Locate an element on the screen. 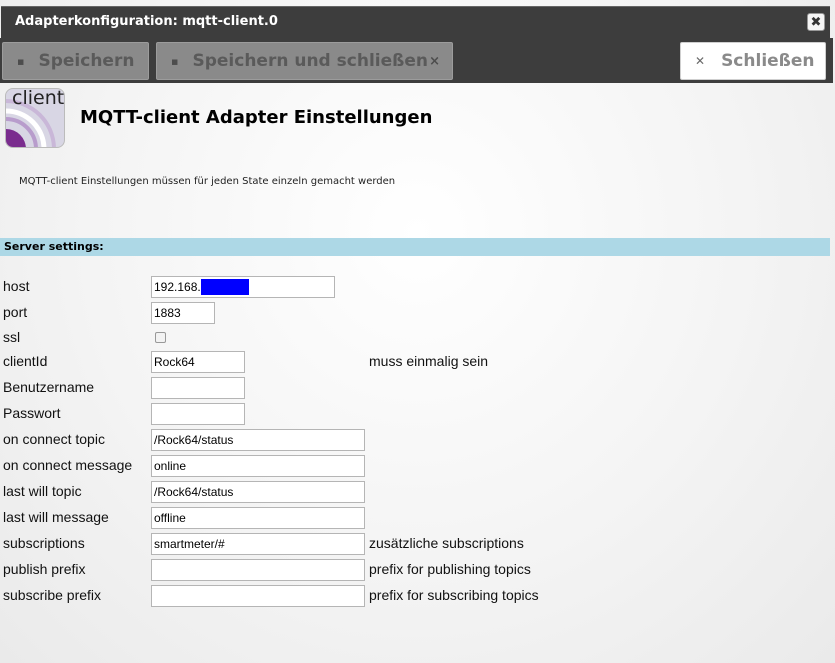  close-button: ✕ Schließen is located at coordinates (753, 61).